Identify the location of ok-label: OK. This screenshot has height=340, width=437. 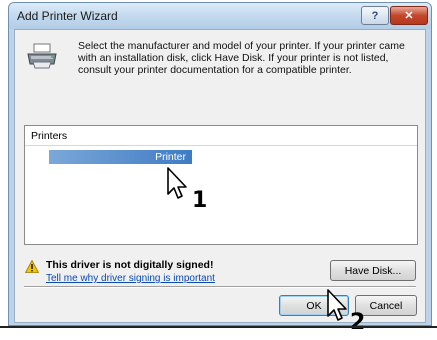
(314, 305).